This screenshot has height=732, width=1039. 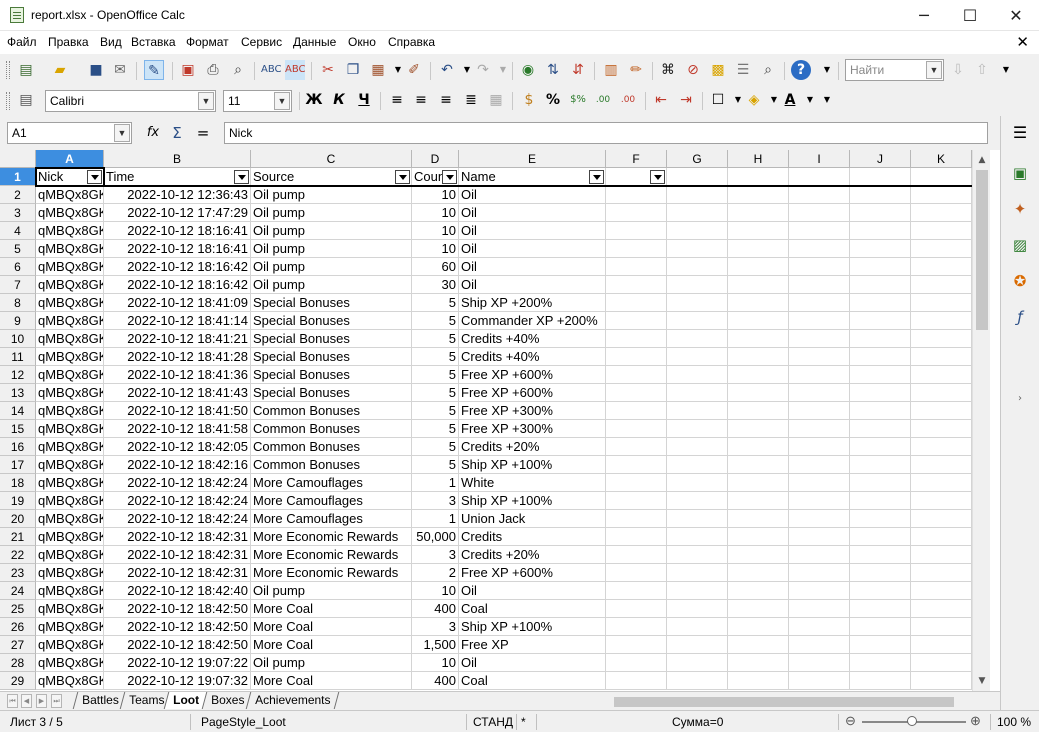 I want to click on row-header: 22, so click(x=18, y=555).